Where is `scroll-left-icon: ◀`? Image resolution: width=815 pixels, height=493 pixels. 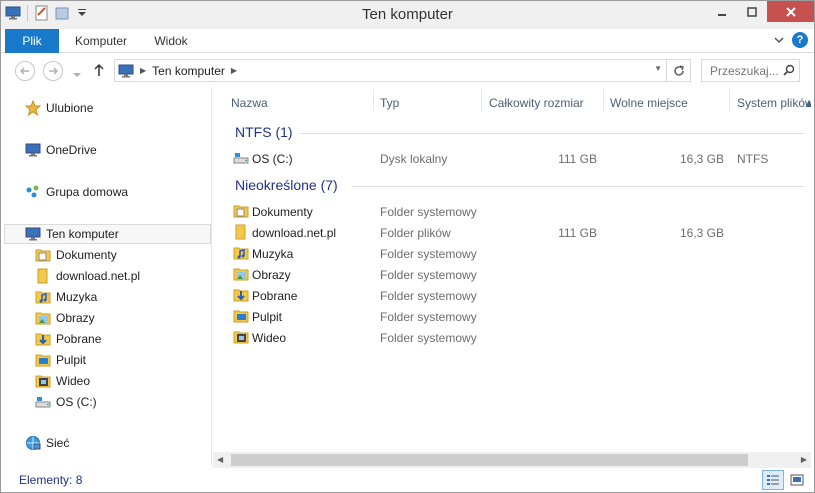
scroll-left-icon: ◀ is located at coordinates (220, 459).